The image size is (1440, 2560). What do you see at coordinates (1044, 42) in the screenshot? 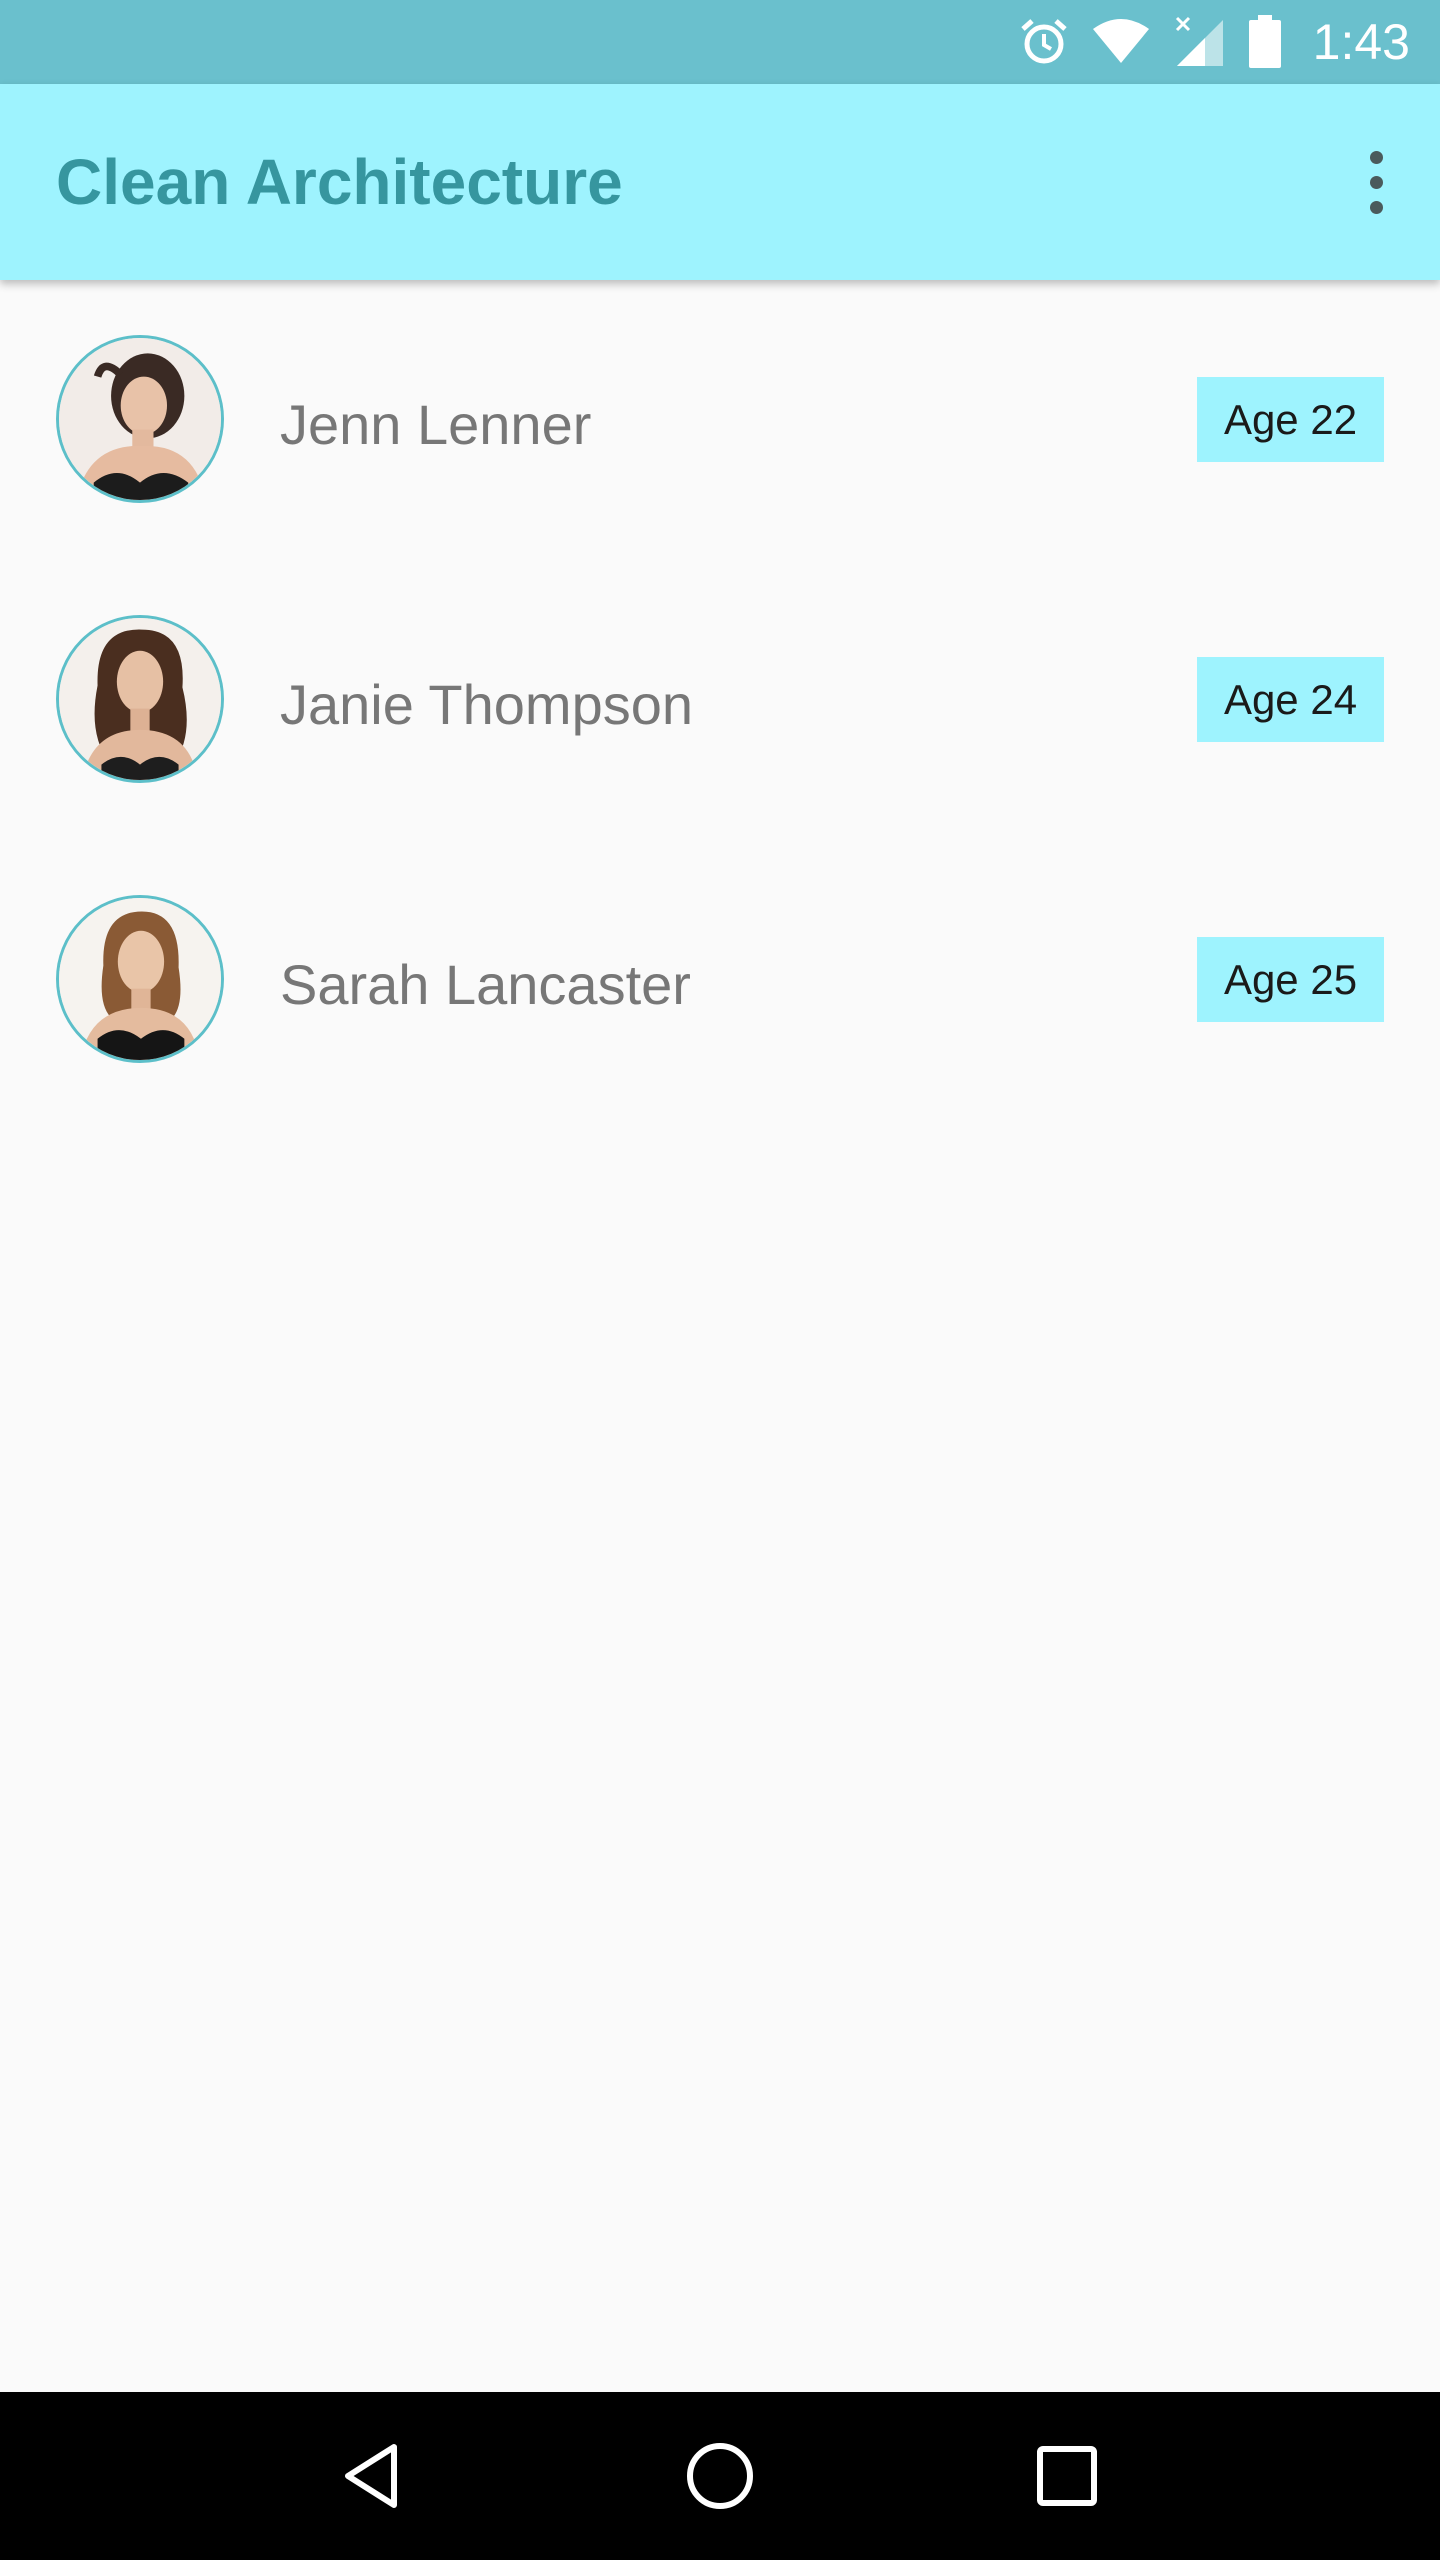
I see `alarm-icon` at bounding box center [1044, 42].